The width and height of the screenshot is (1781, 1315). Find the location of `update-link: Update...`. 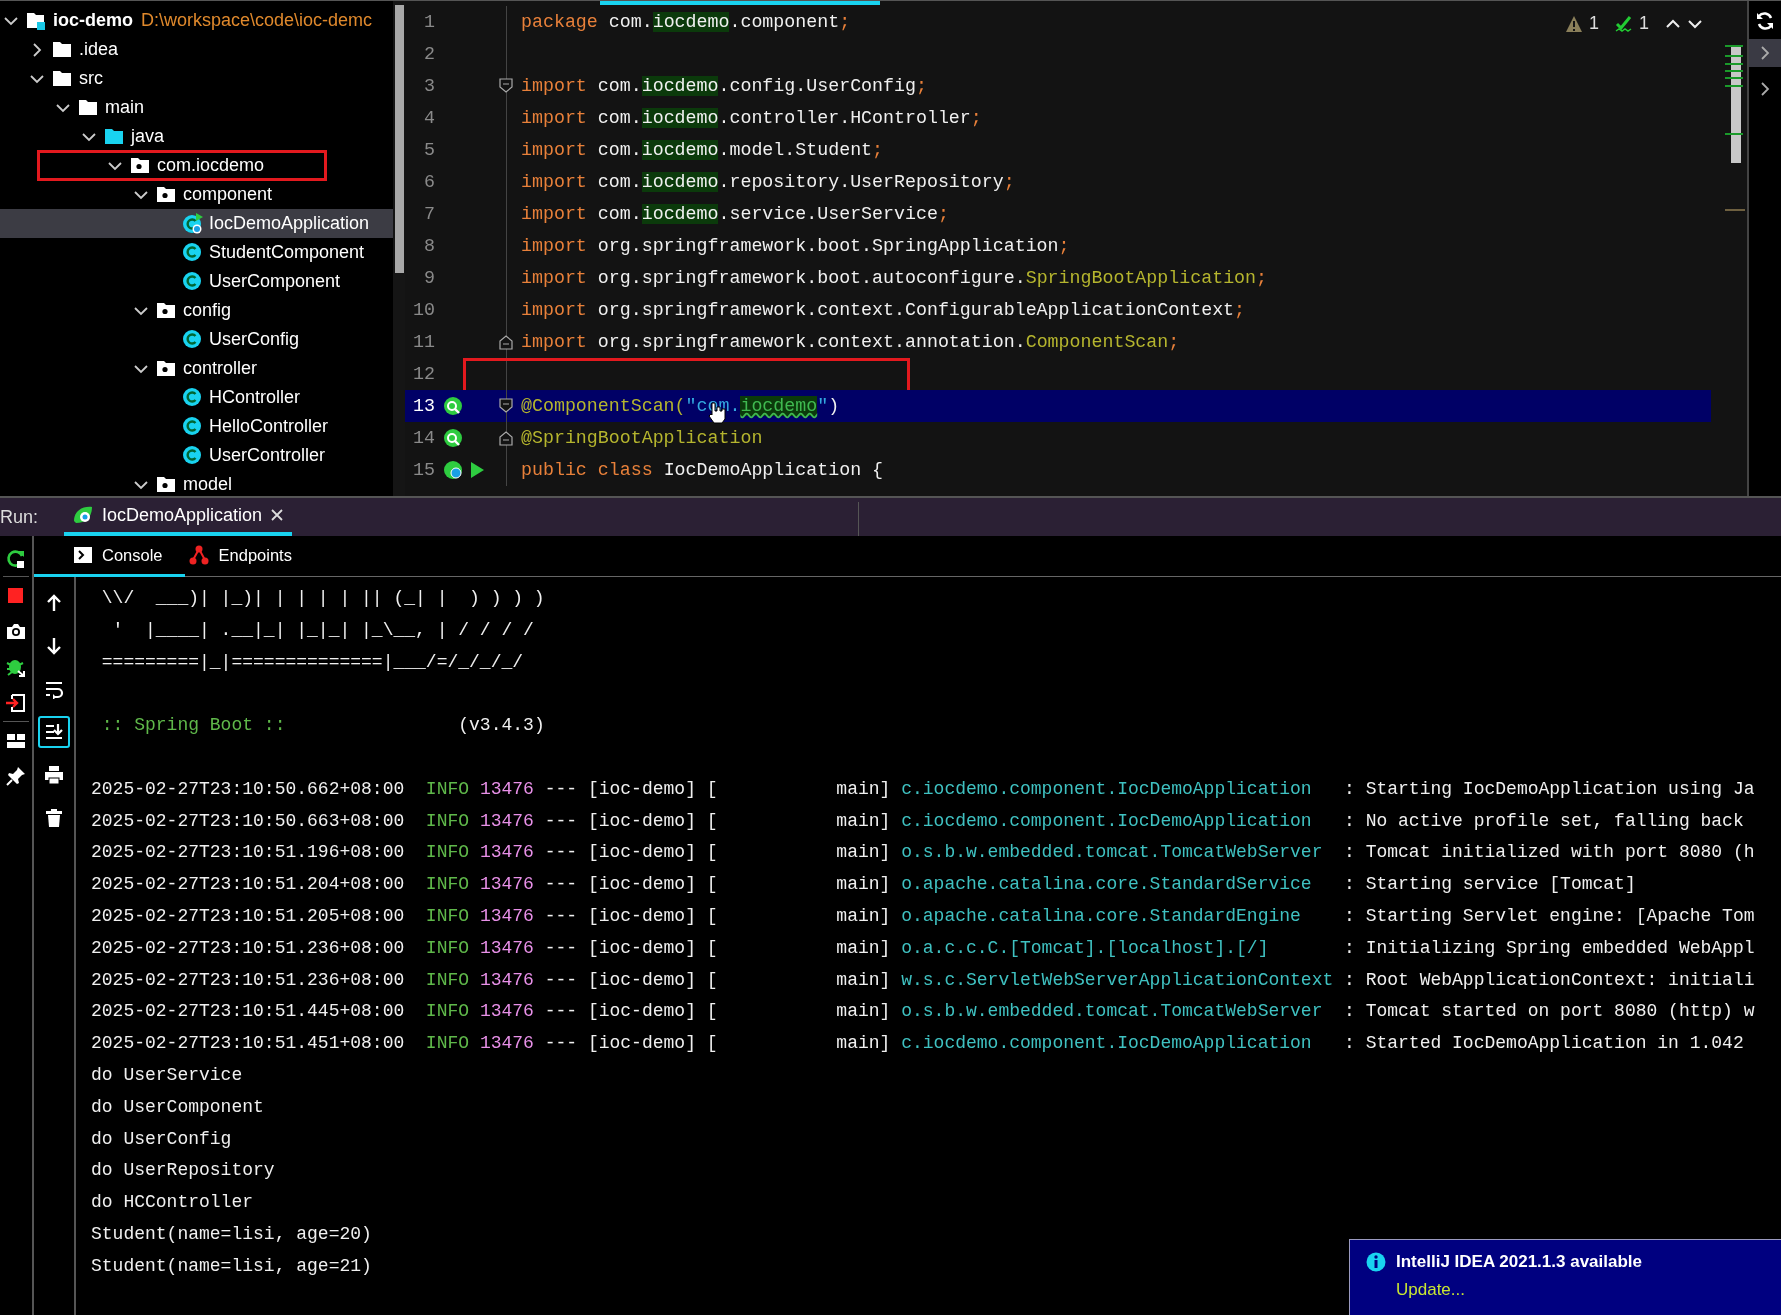

update-link: Update... is located at coordinates (1519, 1290).